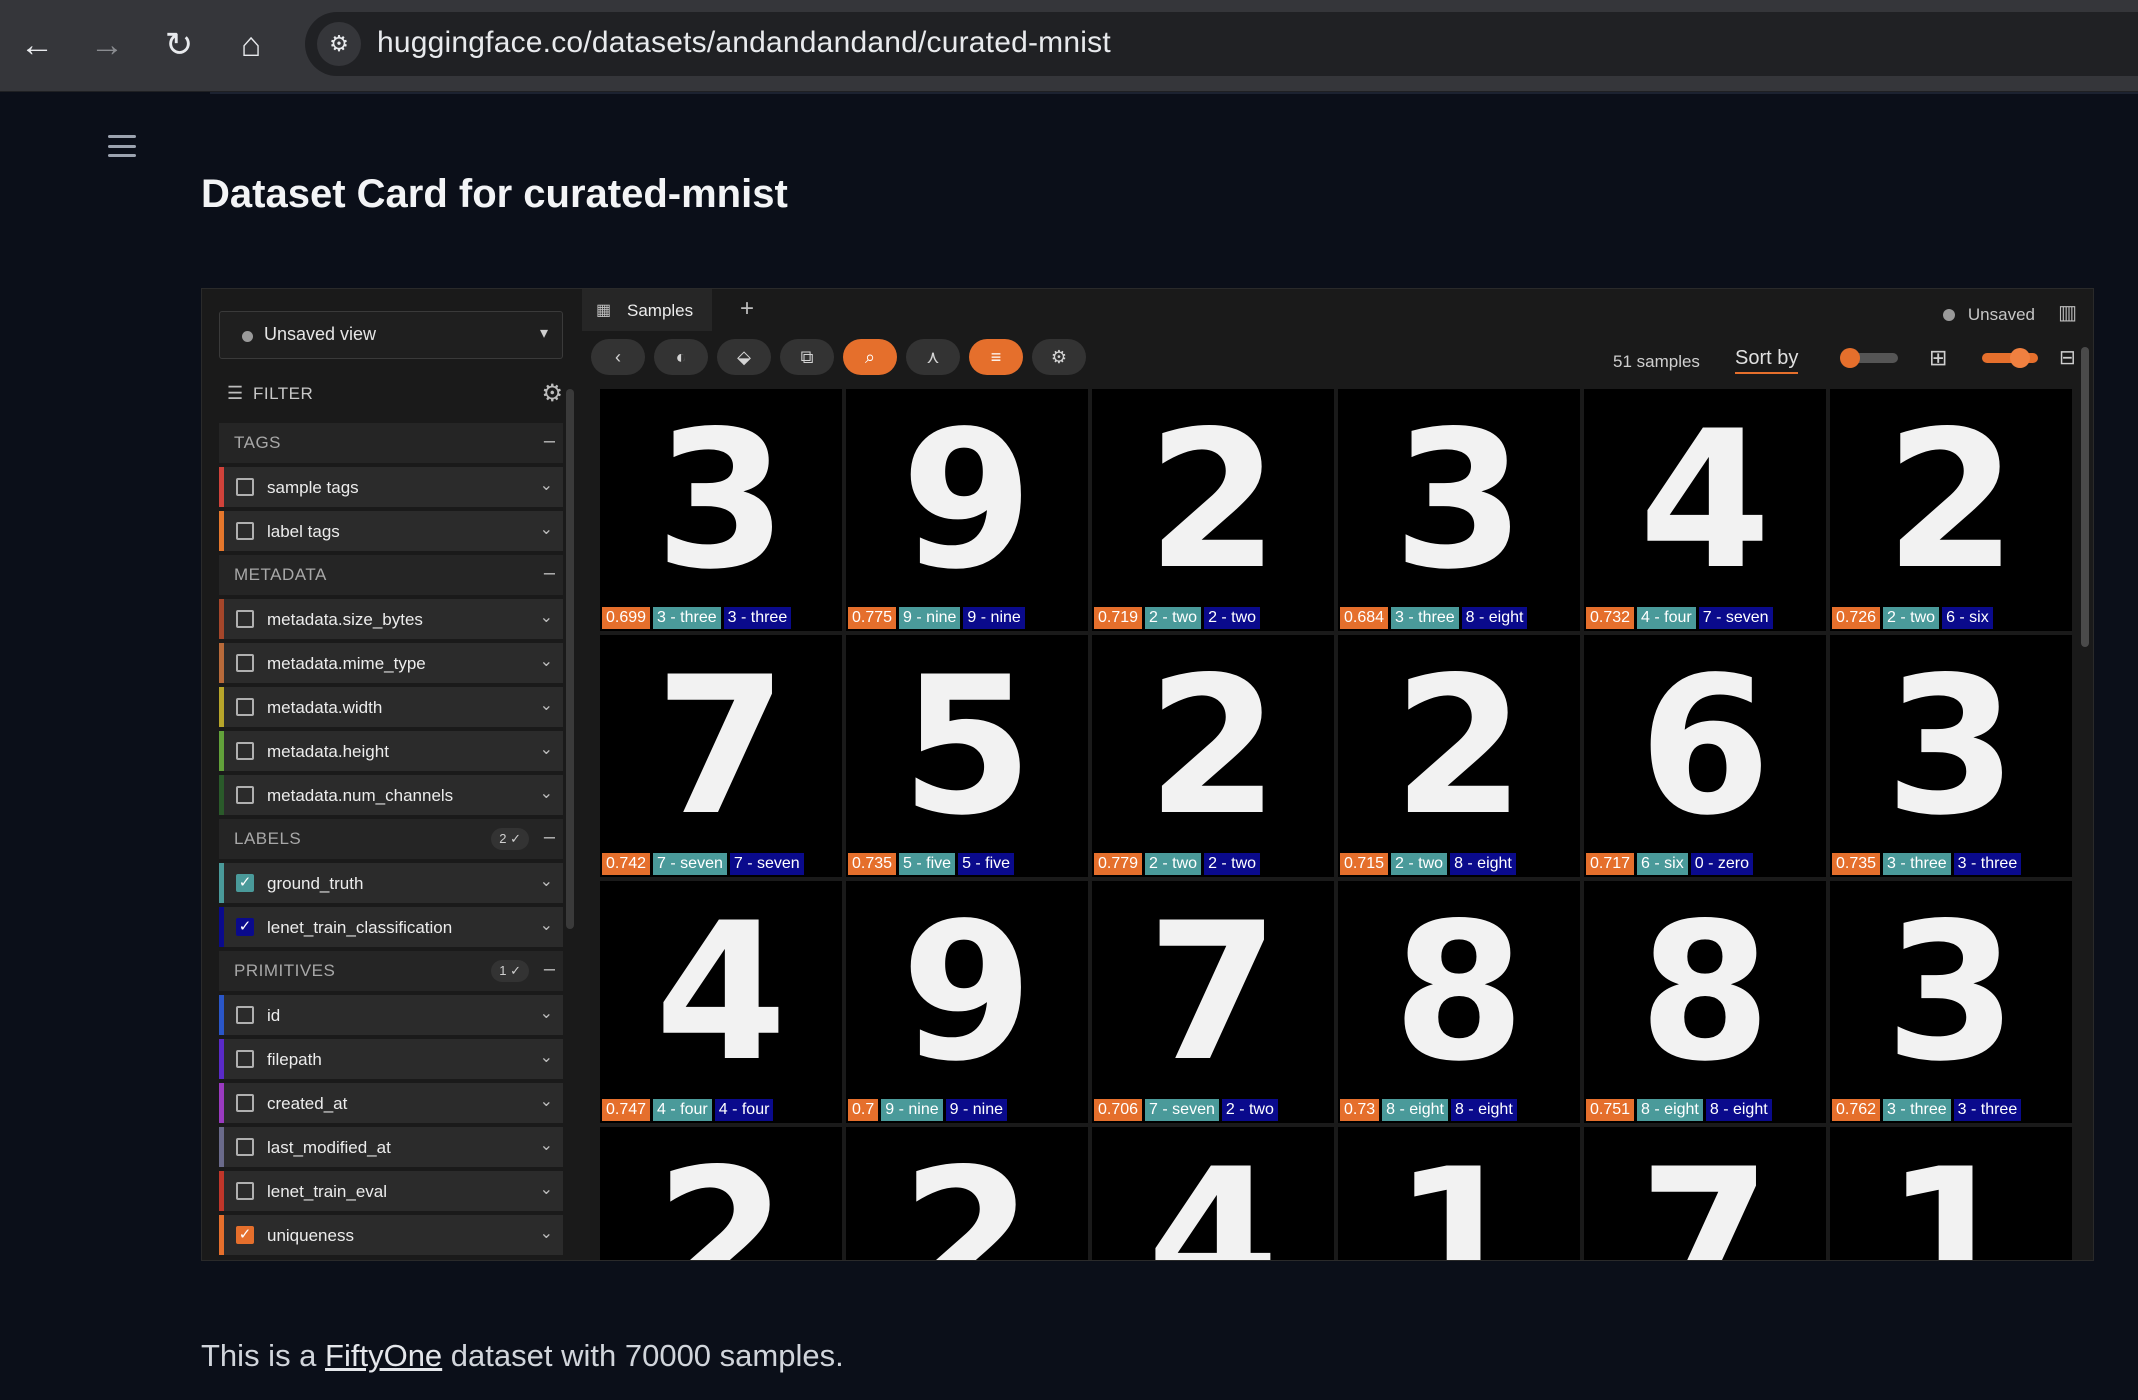  Describe the element at coordinates (122, 146) in the screenshot. I see `menu-icon` at that location.